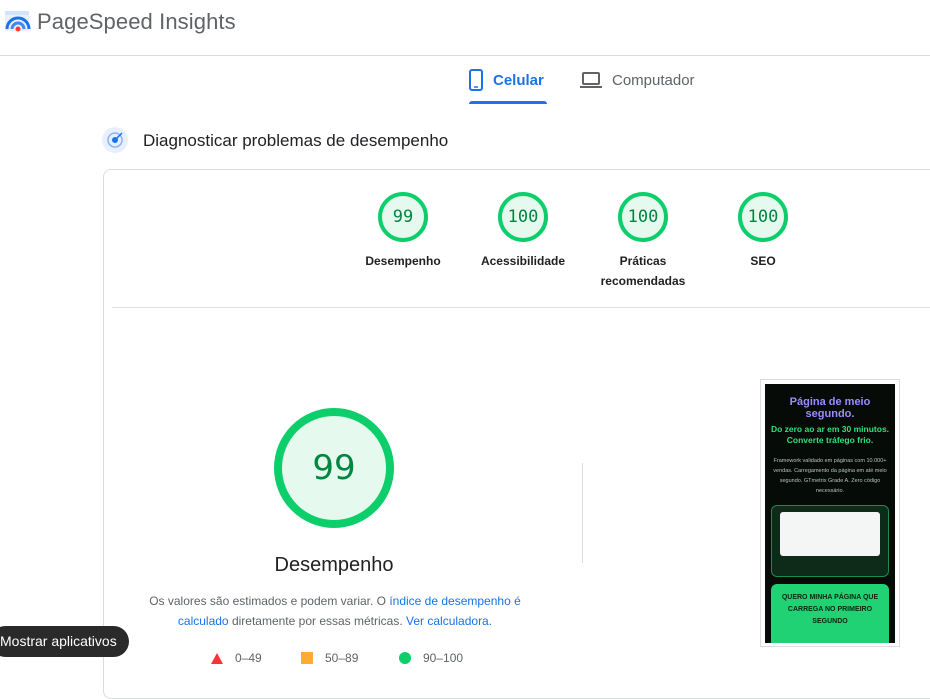 This screenshot has width=930, height=699. What do you see at coordinates (523, 261) in the screenshot?
I see `score-label-accessibility: Acessibilidade` at bounding box center [523, 261].